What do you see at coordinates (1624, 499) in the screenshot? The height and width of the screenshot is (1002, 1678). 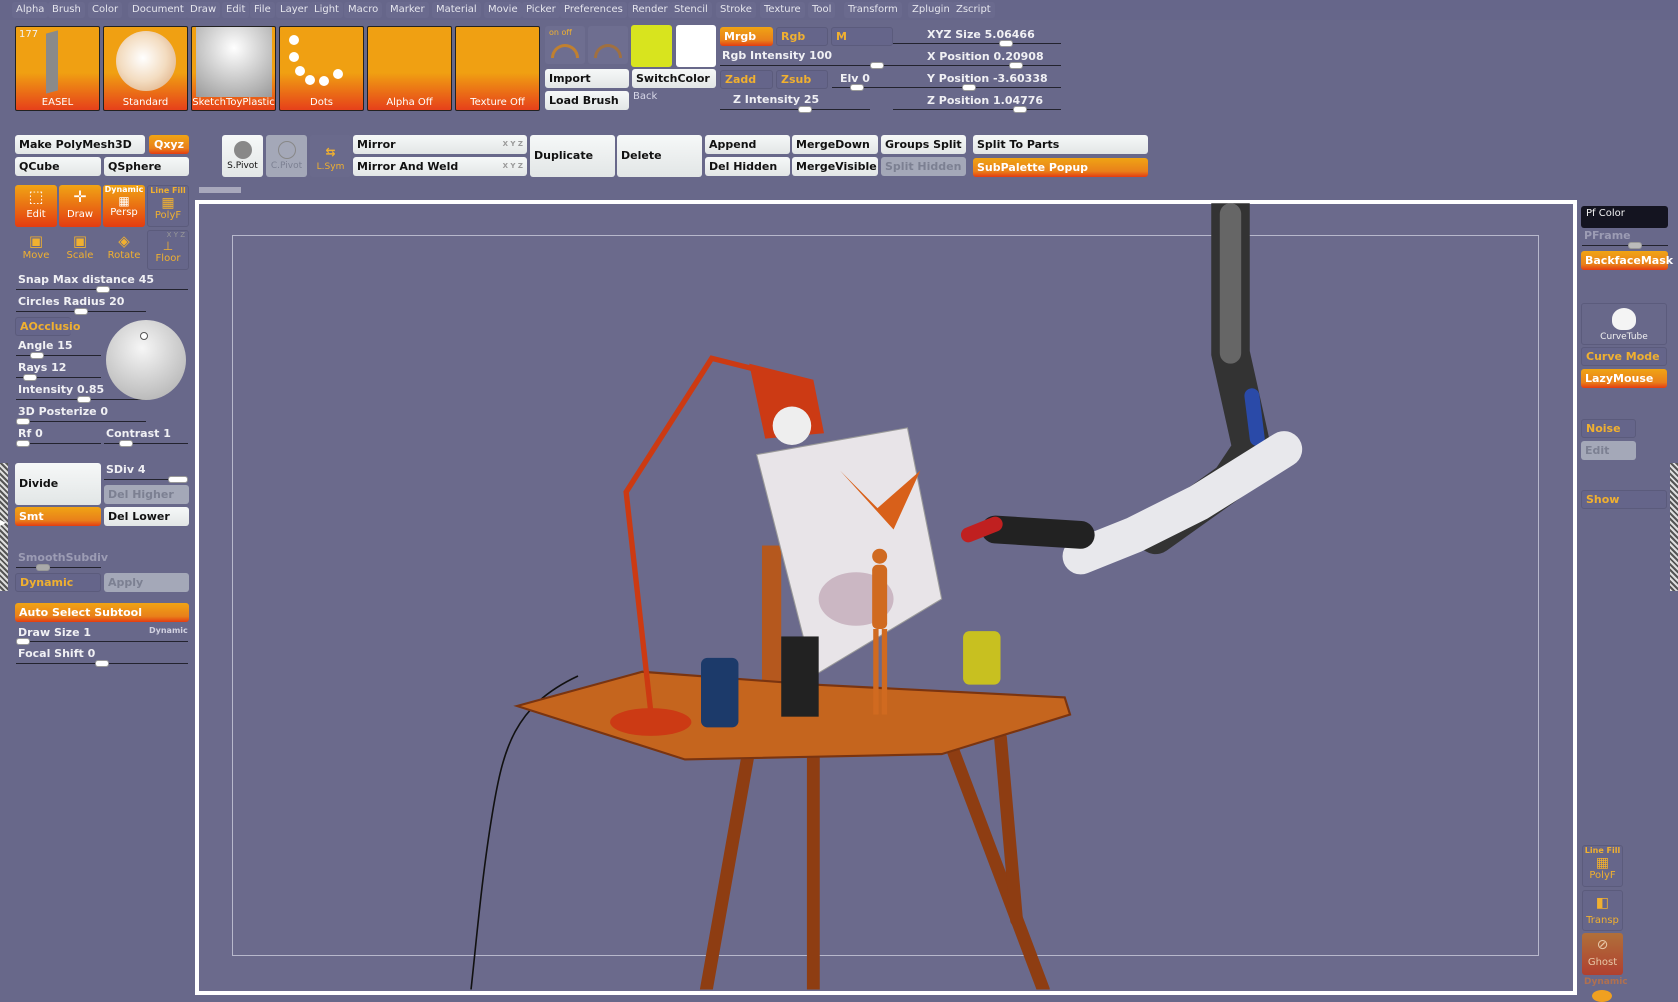 I see `show-button: Show` at bounding box center [1624, 499].